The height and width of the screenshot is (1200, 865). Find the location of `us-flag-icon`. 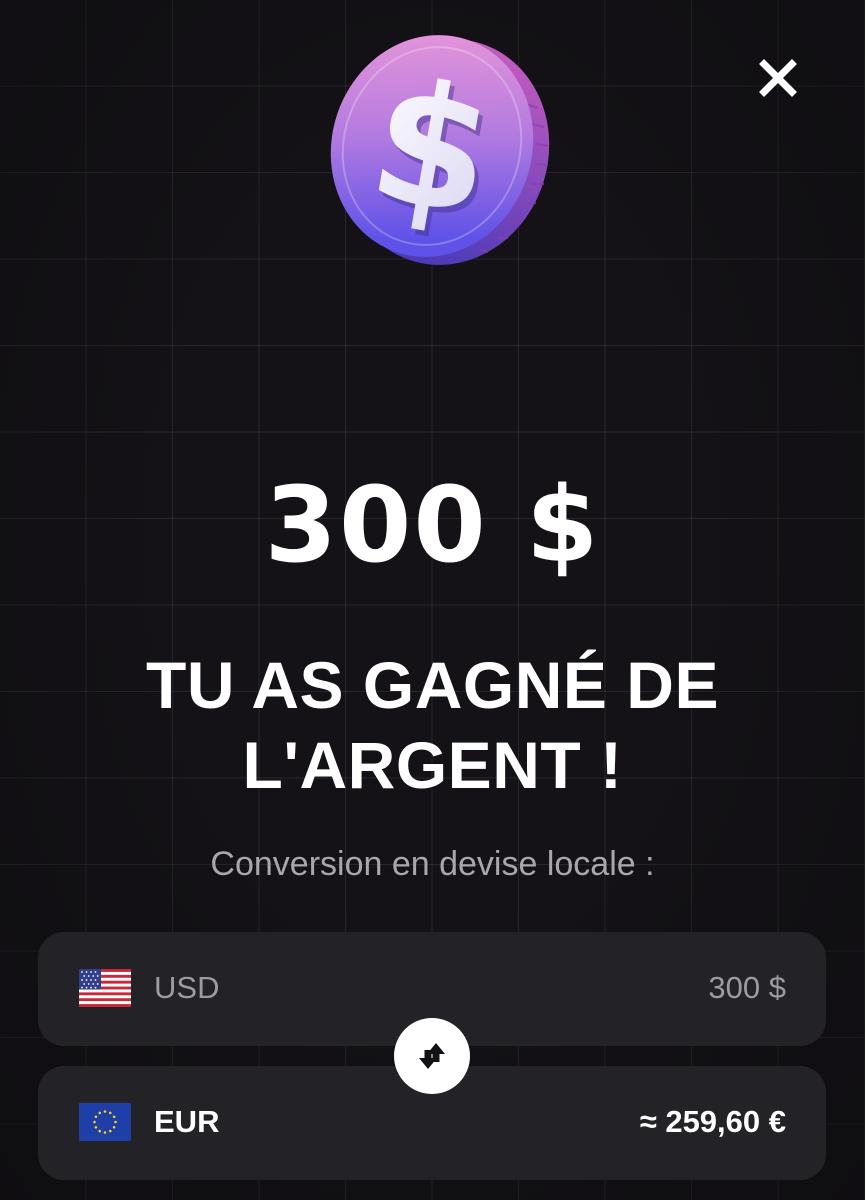

us-flag-icon is located at coordinates (105, 988).